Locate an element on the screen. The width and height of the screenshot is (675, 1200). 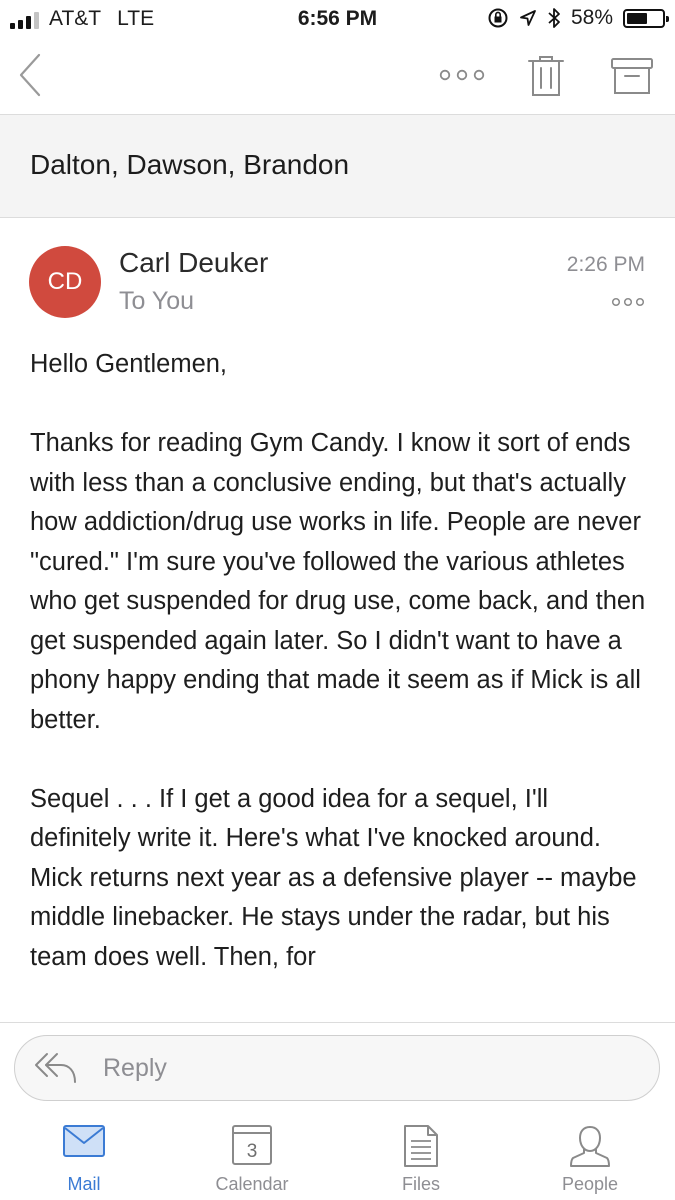
reply-bar: Reply is located at coordinates (337, 1068).